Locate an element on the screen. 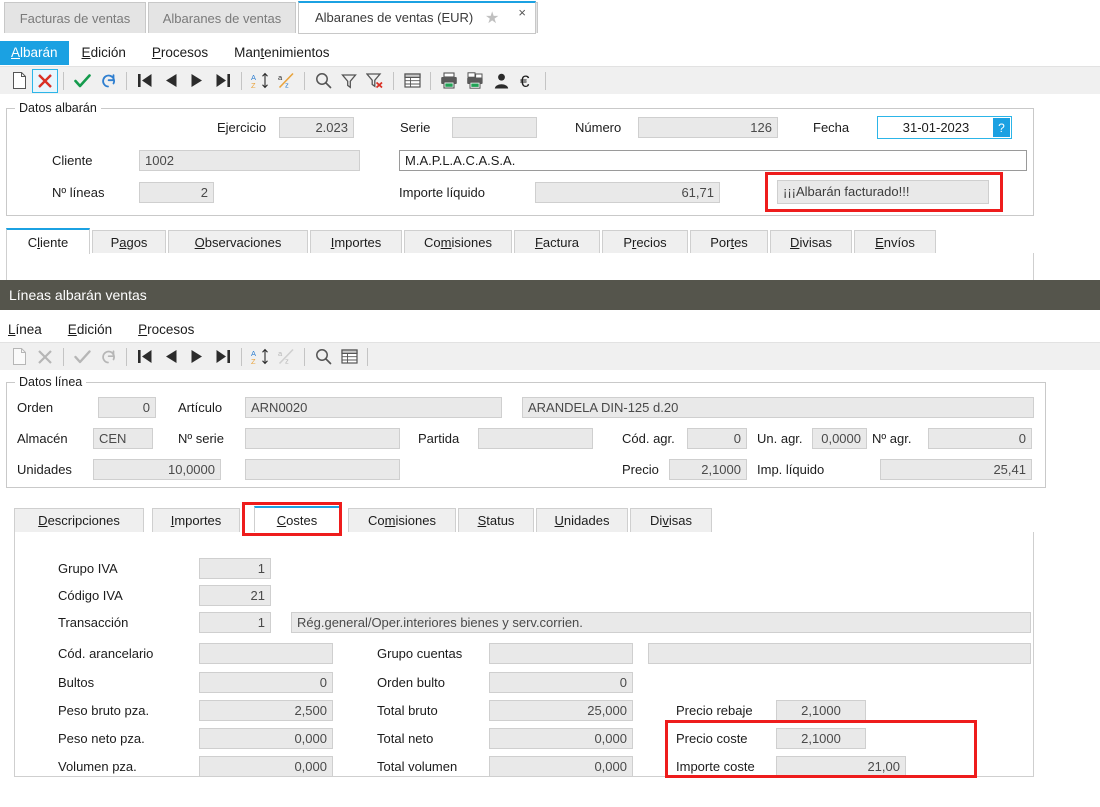 This screenshot has width=1100, height=807. articulo-code-field: ARN0020 is located at coordinates (373, 407).